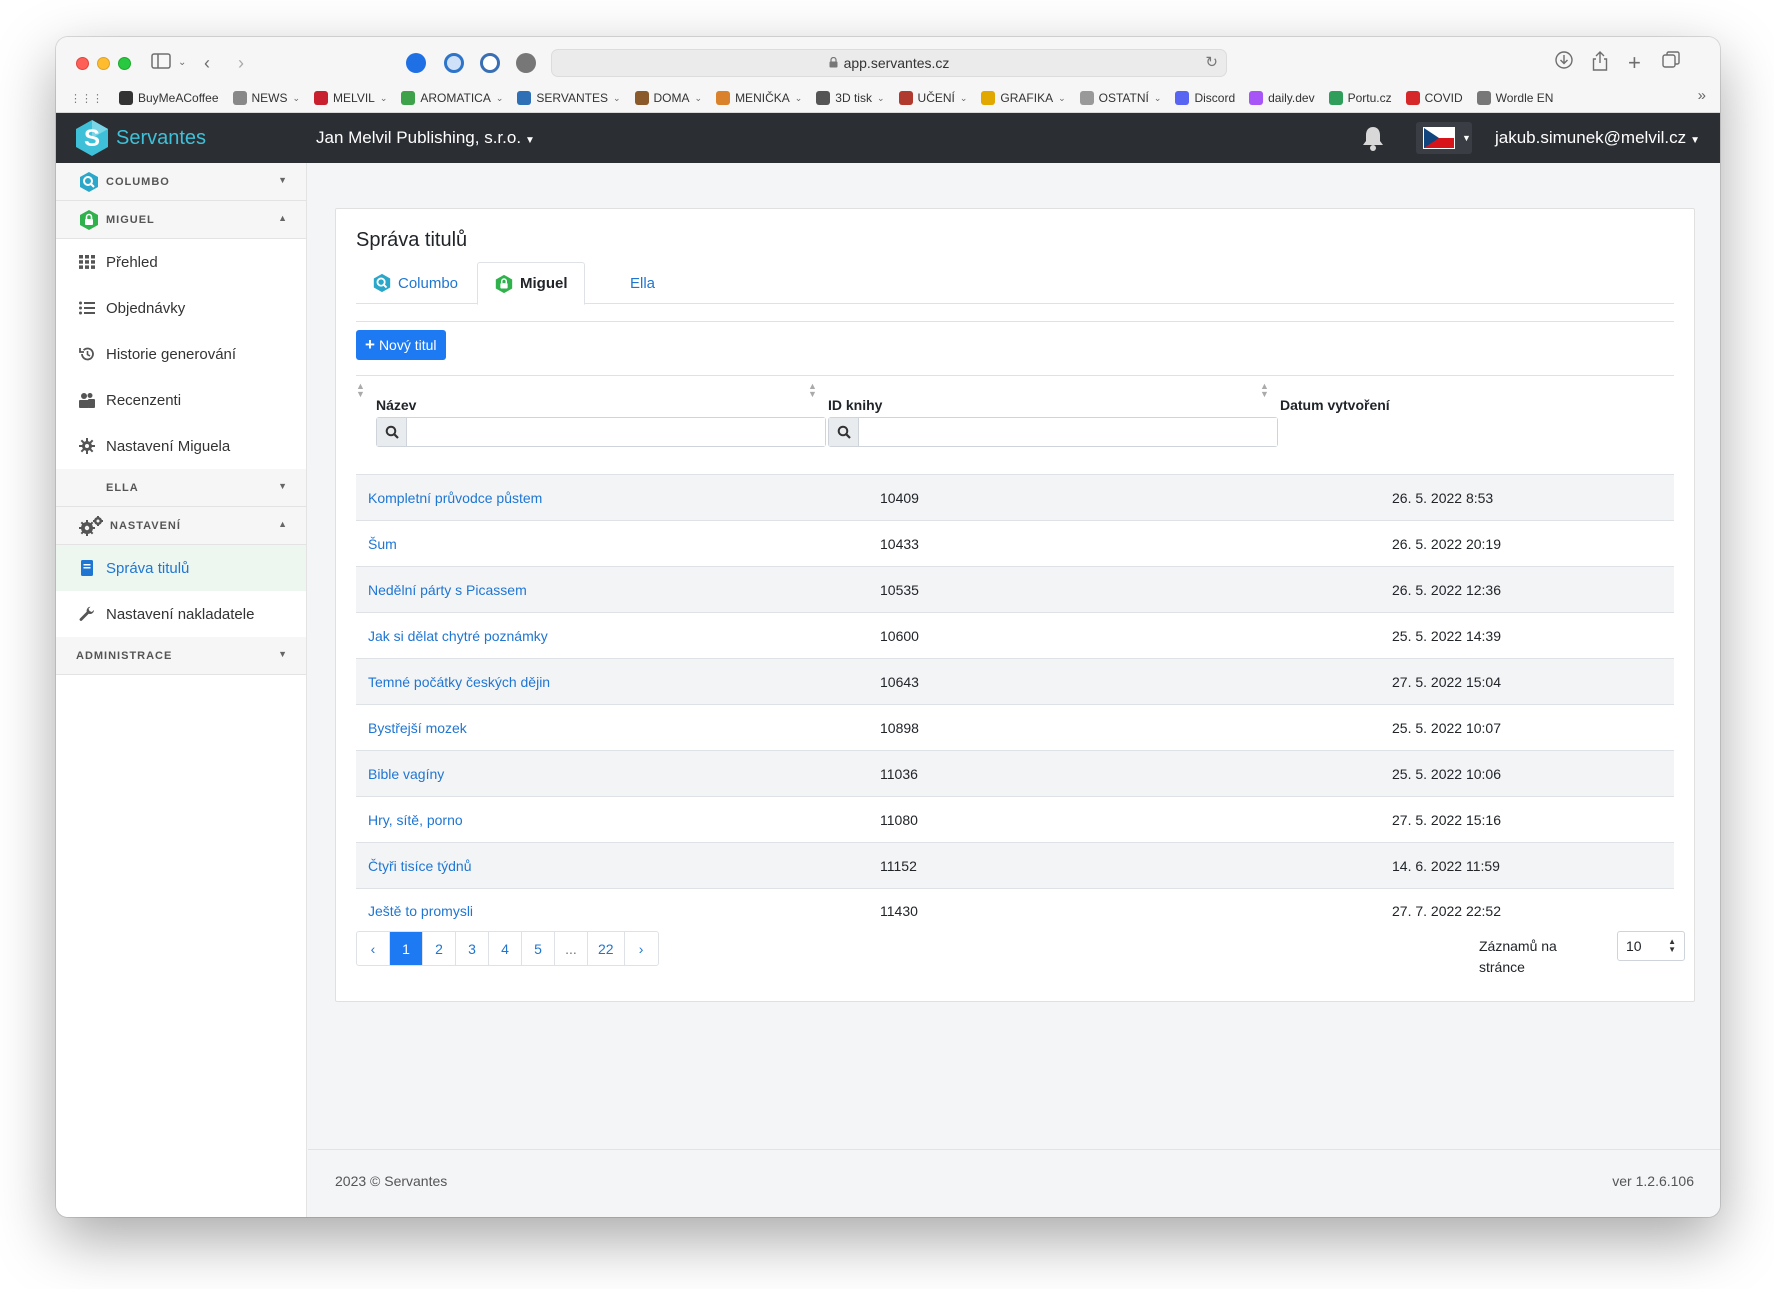 Image resolution: width=1774 pixels, height=1289 pixels. I want to click on brand-logo: S Servantes, so click(139, 138).